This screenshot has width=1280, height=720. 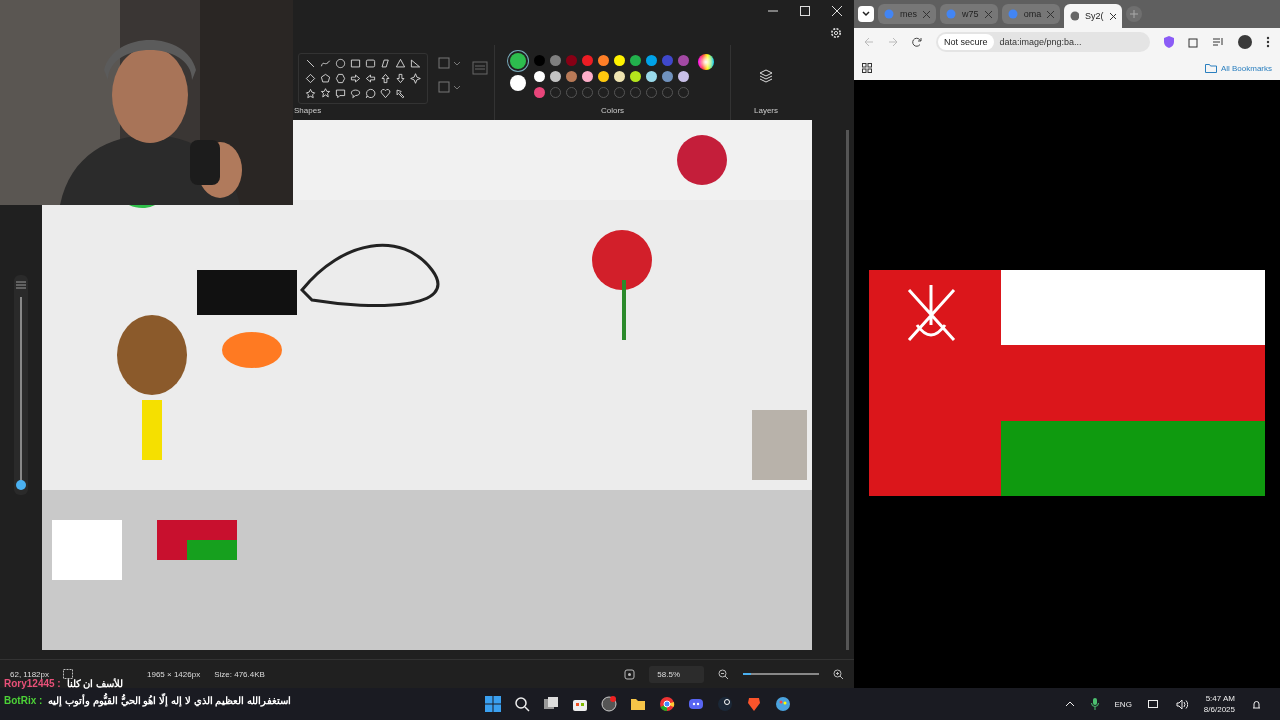 I want to click on color-wheel-icon, so click(x=706, y=62).